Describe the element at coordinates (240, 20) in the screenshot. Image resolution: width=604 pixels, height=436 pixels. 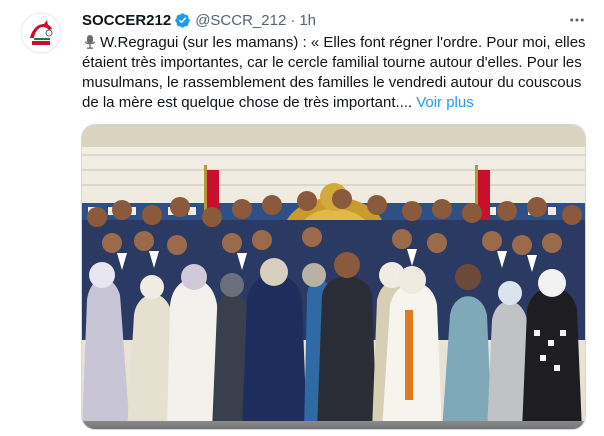
I see `author-handle: @SCCR_212` at that location.